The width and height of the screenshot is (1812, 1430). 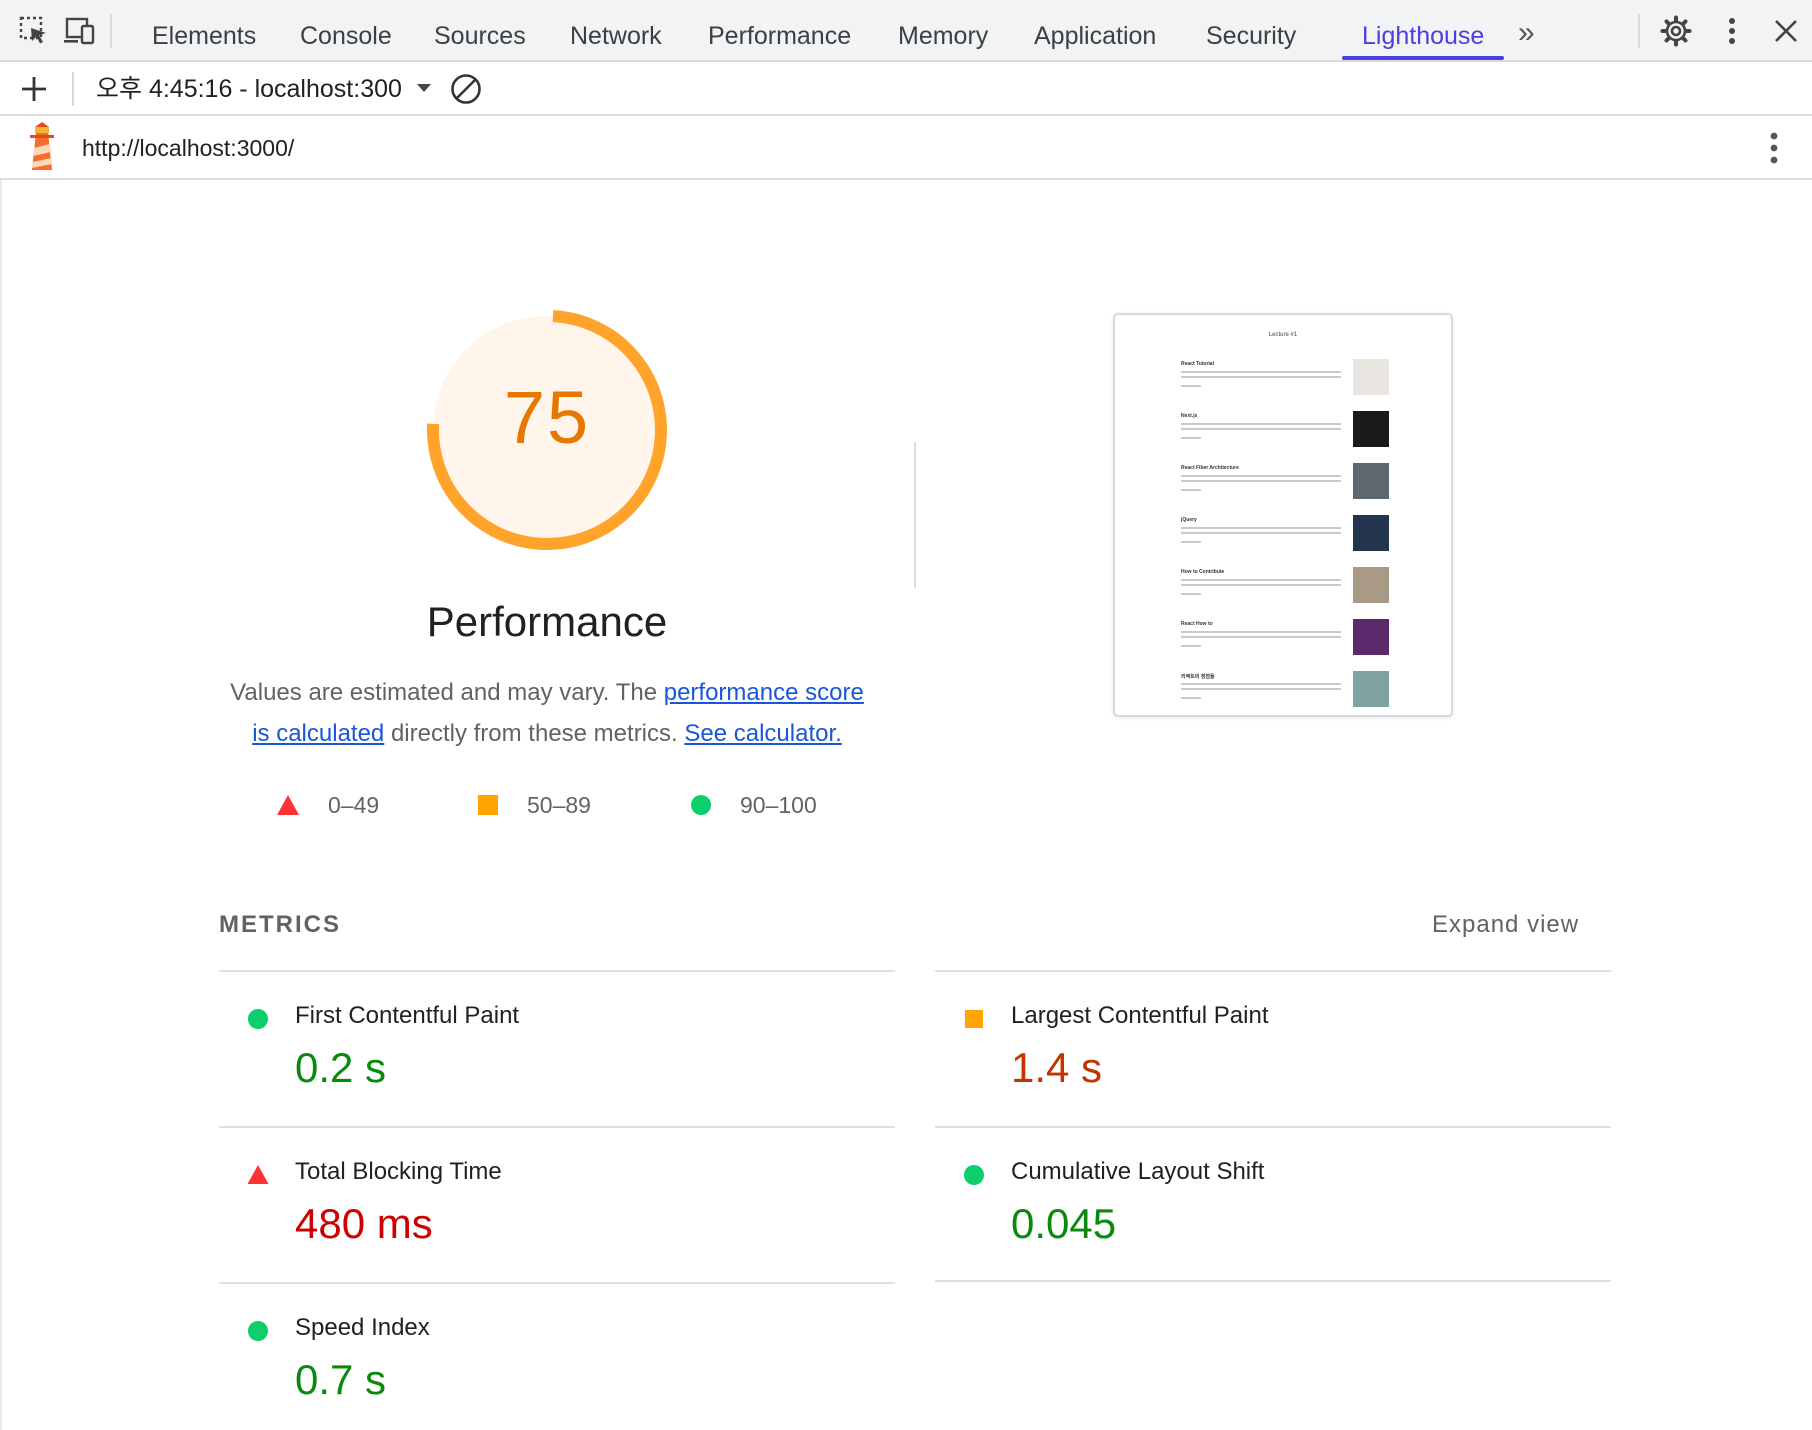 I want to click on performance-score-value: 75, so click(x=547, y=417).